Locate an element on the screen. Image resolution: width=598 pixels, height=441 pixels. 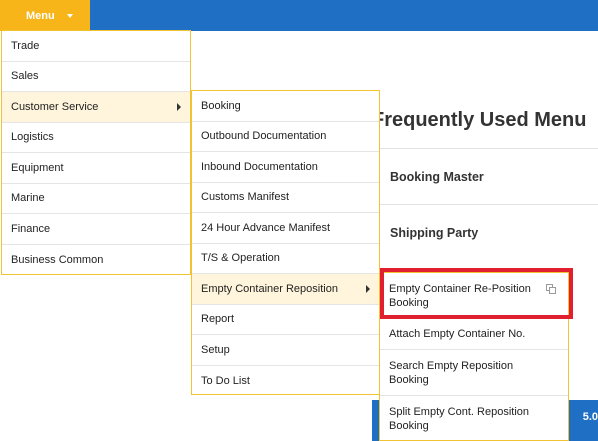
menu-item-attach-empty-container-no: Attach Empty Container No. is located at coordinates (474, 334).